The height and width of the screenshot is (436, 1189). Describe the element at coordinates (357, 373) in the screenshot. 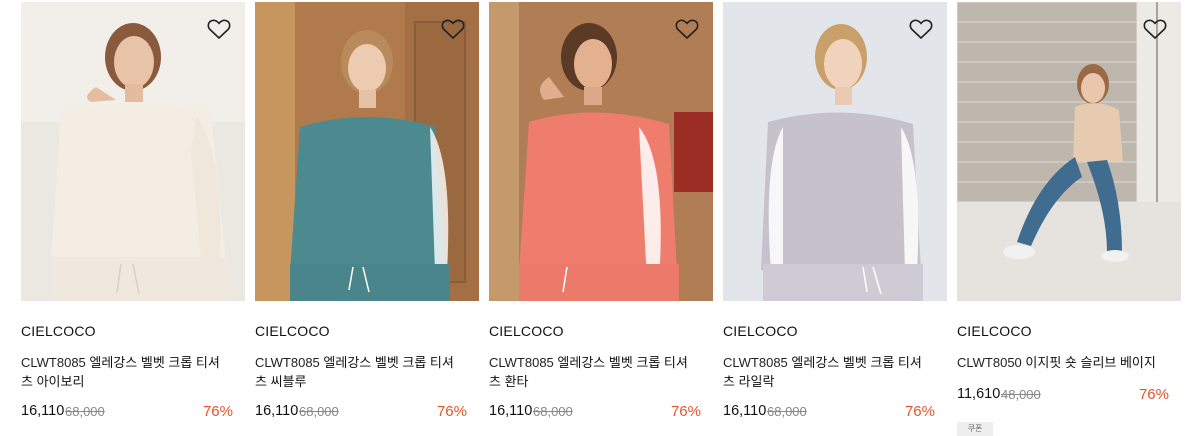

I see `product-title: CLWT8085 엘레강스 벨벳 크롭 티셔츠 씨블루` at that location.